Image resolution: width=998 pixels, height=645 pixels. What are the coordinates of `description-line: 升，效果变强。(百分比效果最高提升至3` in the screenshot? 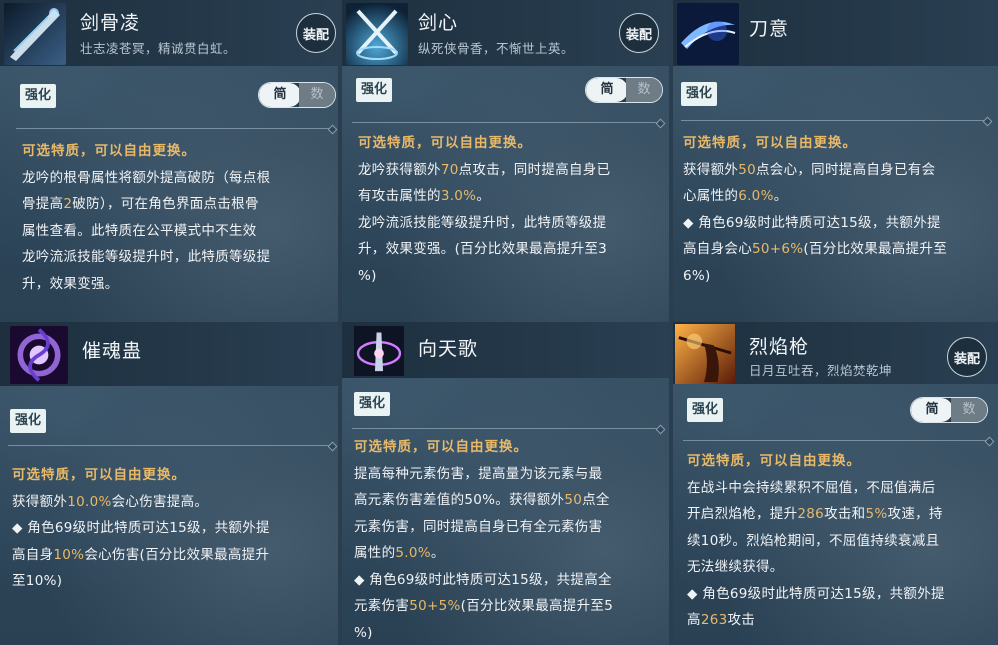 It's located at (512, 249).